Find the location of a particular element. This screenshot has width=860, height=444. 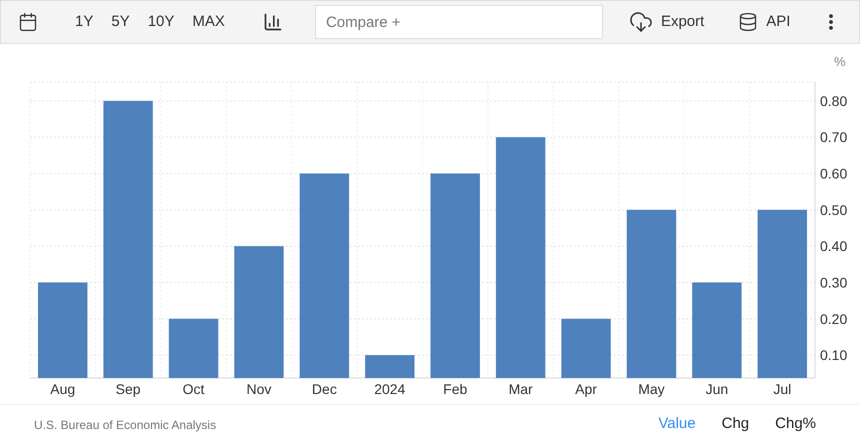

y-axis-unit: % is located at coordinates (840, 61).